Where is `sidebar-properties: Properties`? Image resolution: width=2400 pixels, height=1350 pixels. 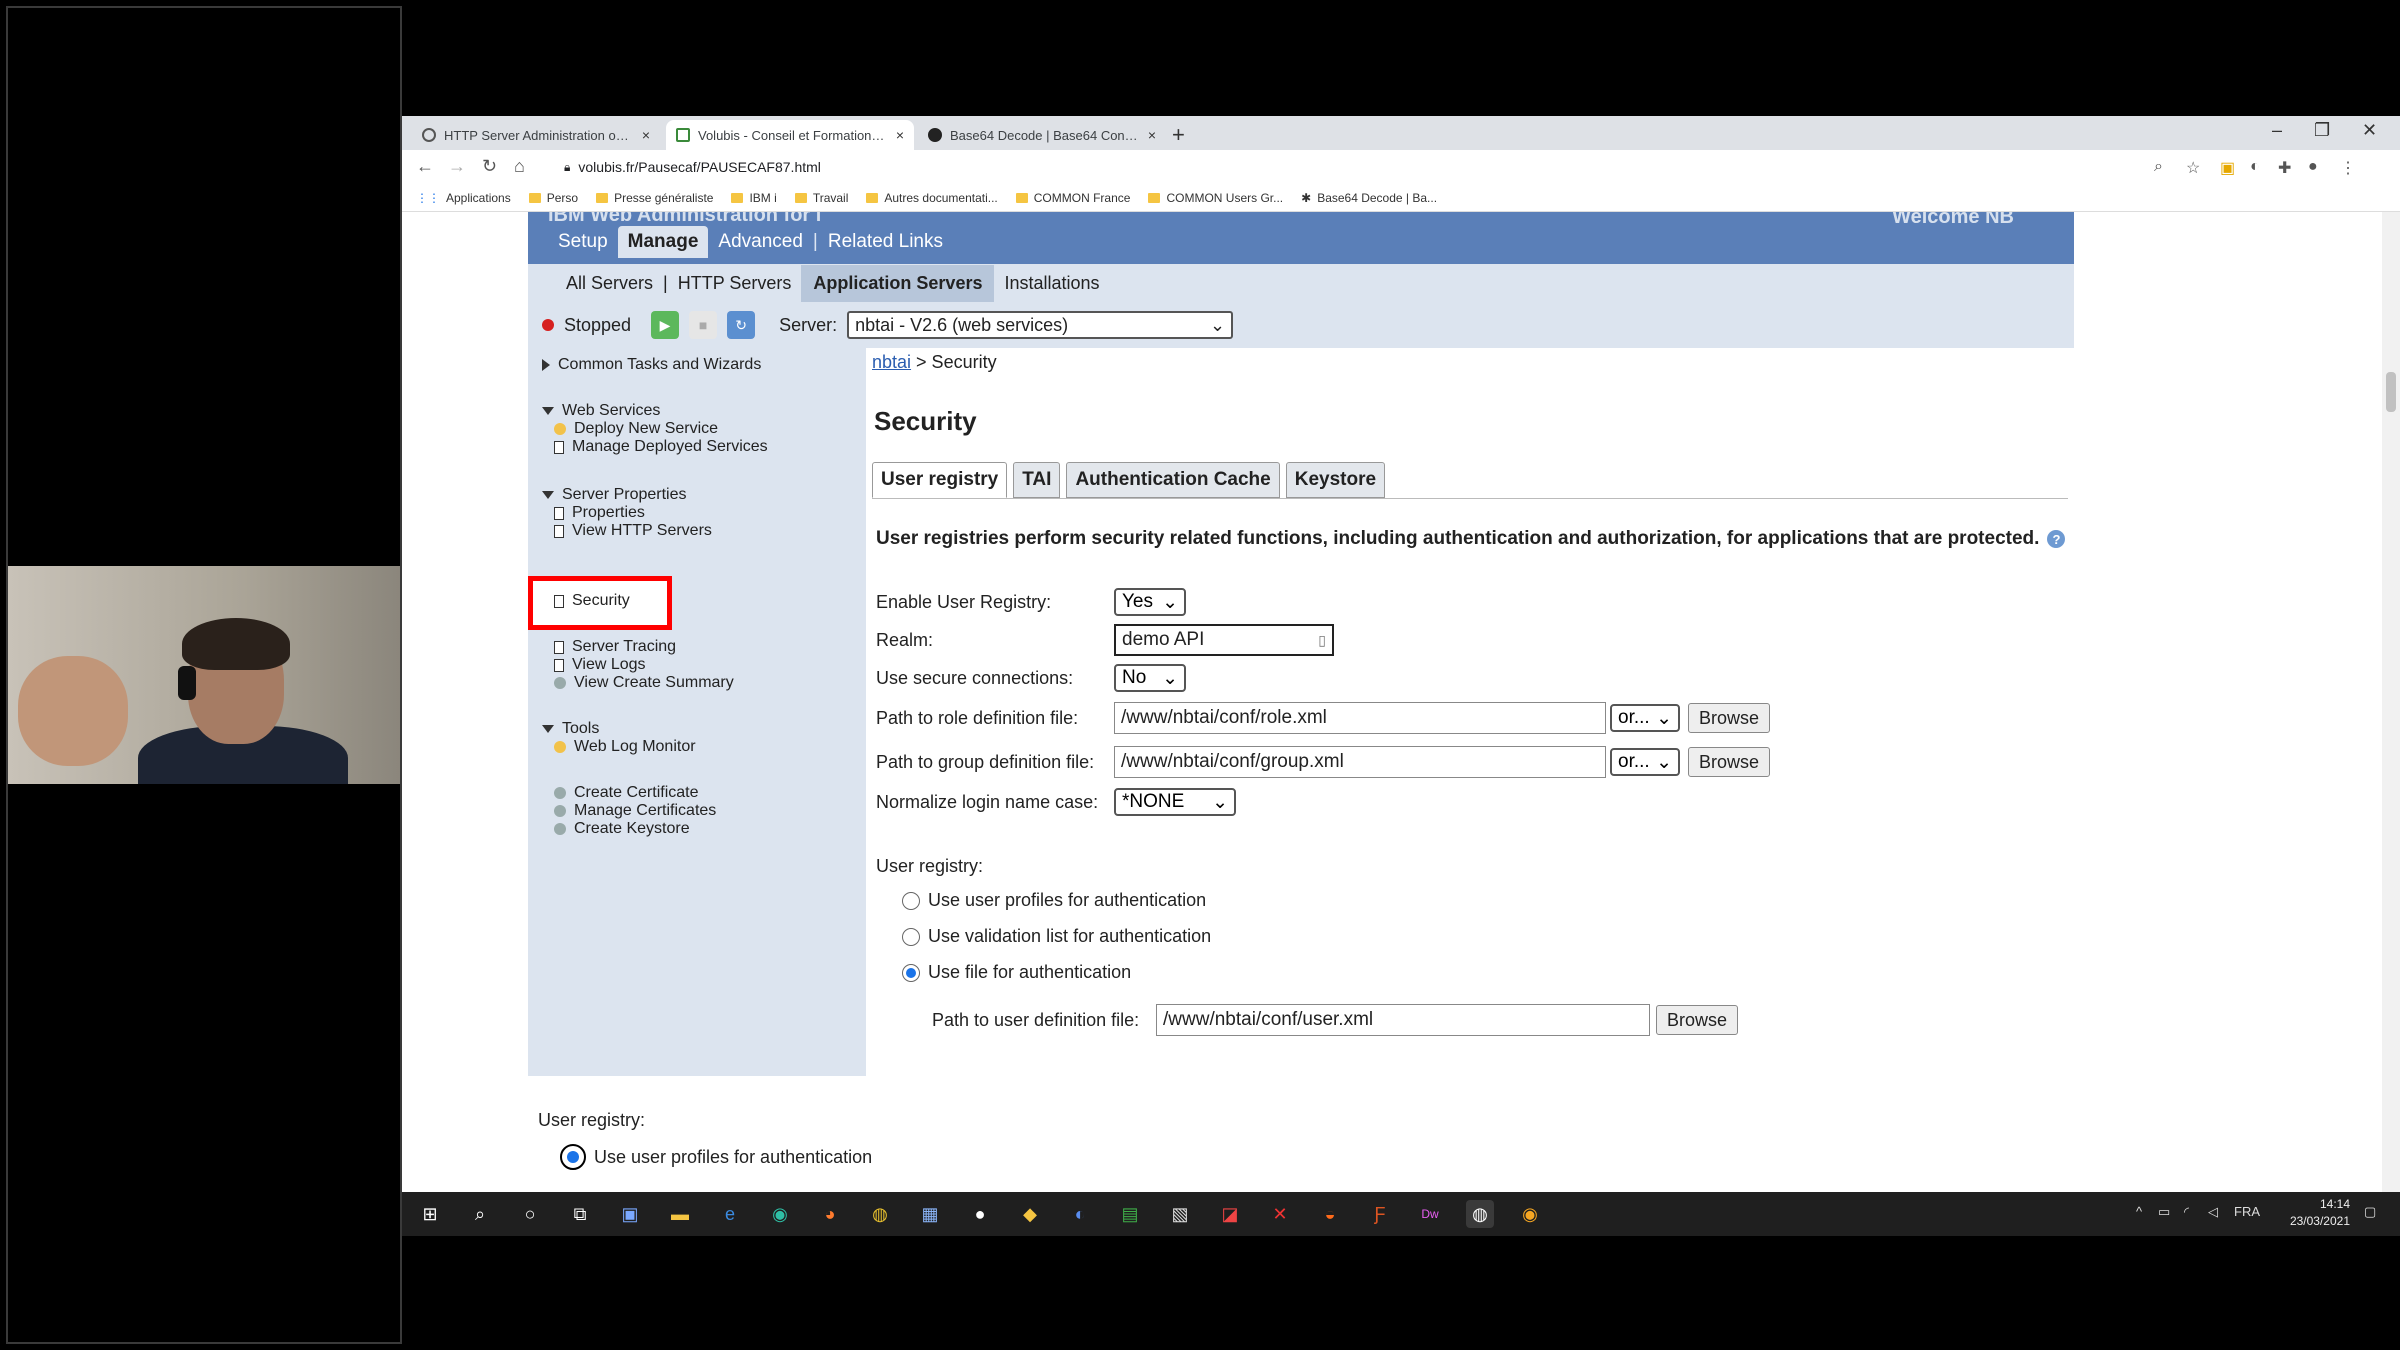
sidebar-properties: Properties is located at coordinates (599, 513).